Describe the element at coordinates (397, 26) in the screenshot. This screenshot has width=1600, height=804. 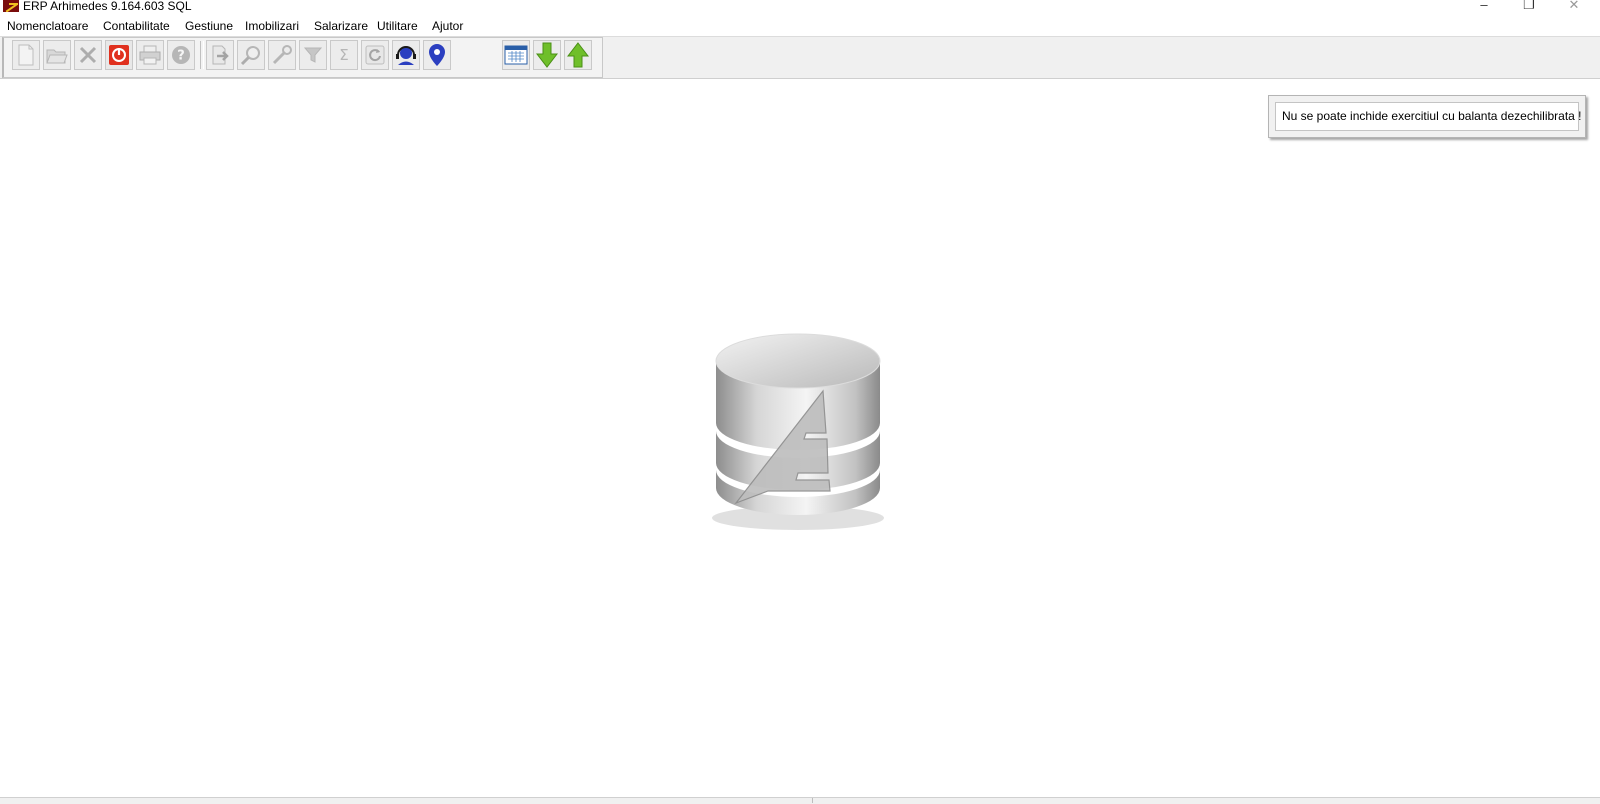
I see `menu-utilitare: Utilitare` at that location.